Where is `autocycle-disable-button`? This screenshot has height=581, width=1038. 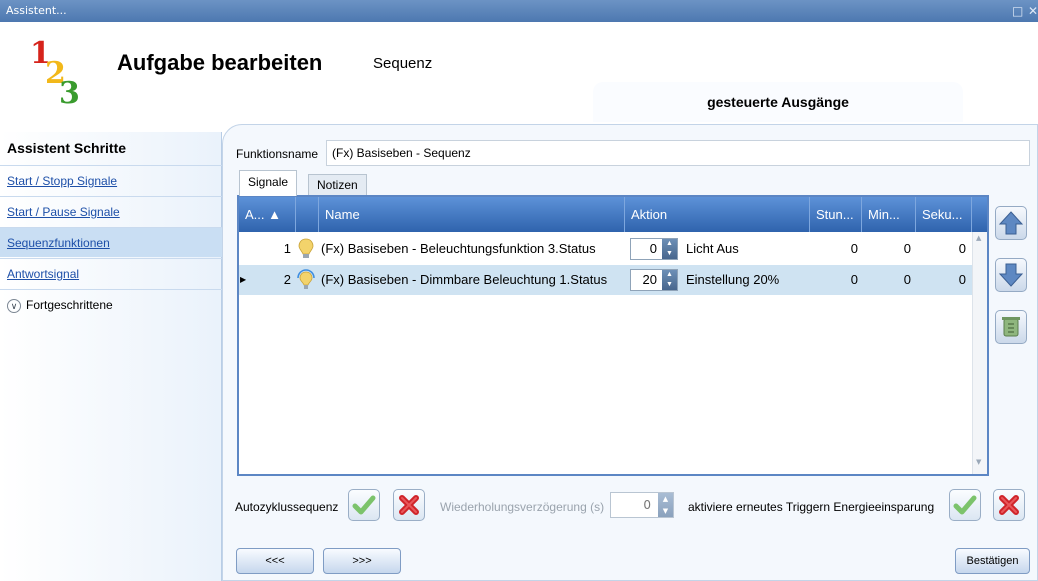
autocycle-disable-button is located at coordinates (409, 505).